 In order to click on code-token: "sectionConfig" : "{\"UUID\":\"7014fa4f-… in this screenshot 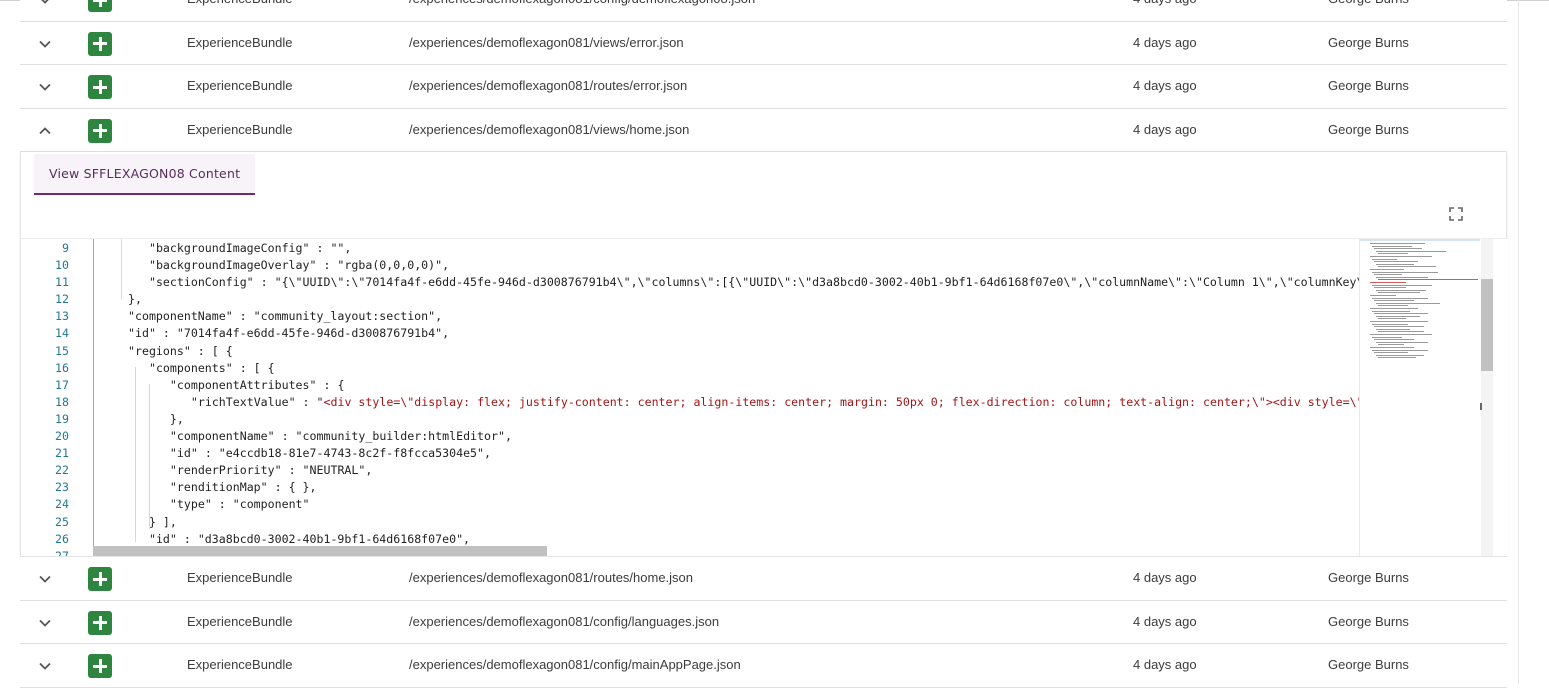, I will do `click(753, 282)`.